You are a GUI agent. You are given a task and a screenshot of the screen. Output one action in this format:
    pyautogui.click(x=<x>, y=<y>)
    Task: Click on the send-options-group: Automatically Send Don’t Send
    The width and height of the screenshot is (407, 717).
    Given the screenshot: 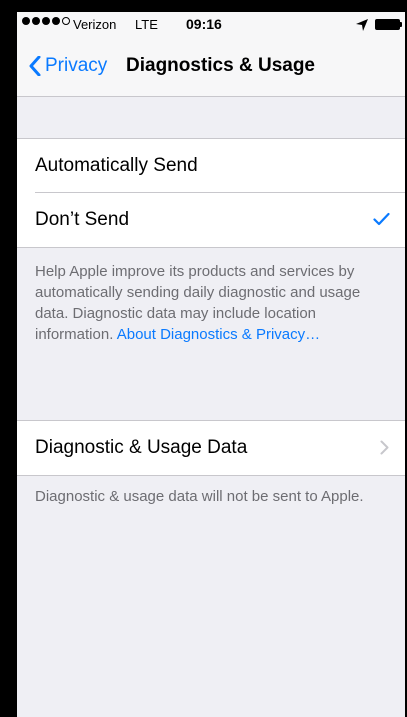 What is the action you would take?
    pyautogui.click(x=211, y=193)
    